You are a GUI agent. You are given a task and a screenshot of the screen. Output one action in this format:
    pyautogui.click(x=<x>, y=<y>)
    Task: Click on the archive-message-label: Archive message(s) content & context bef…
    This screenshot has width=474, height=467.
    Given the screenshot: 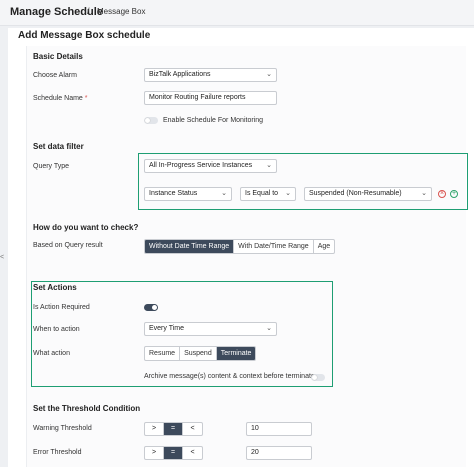 What is the action you would take?
    pyautogui.click(x=229, y=376)
    